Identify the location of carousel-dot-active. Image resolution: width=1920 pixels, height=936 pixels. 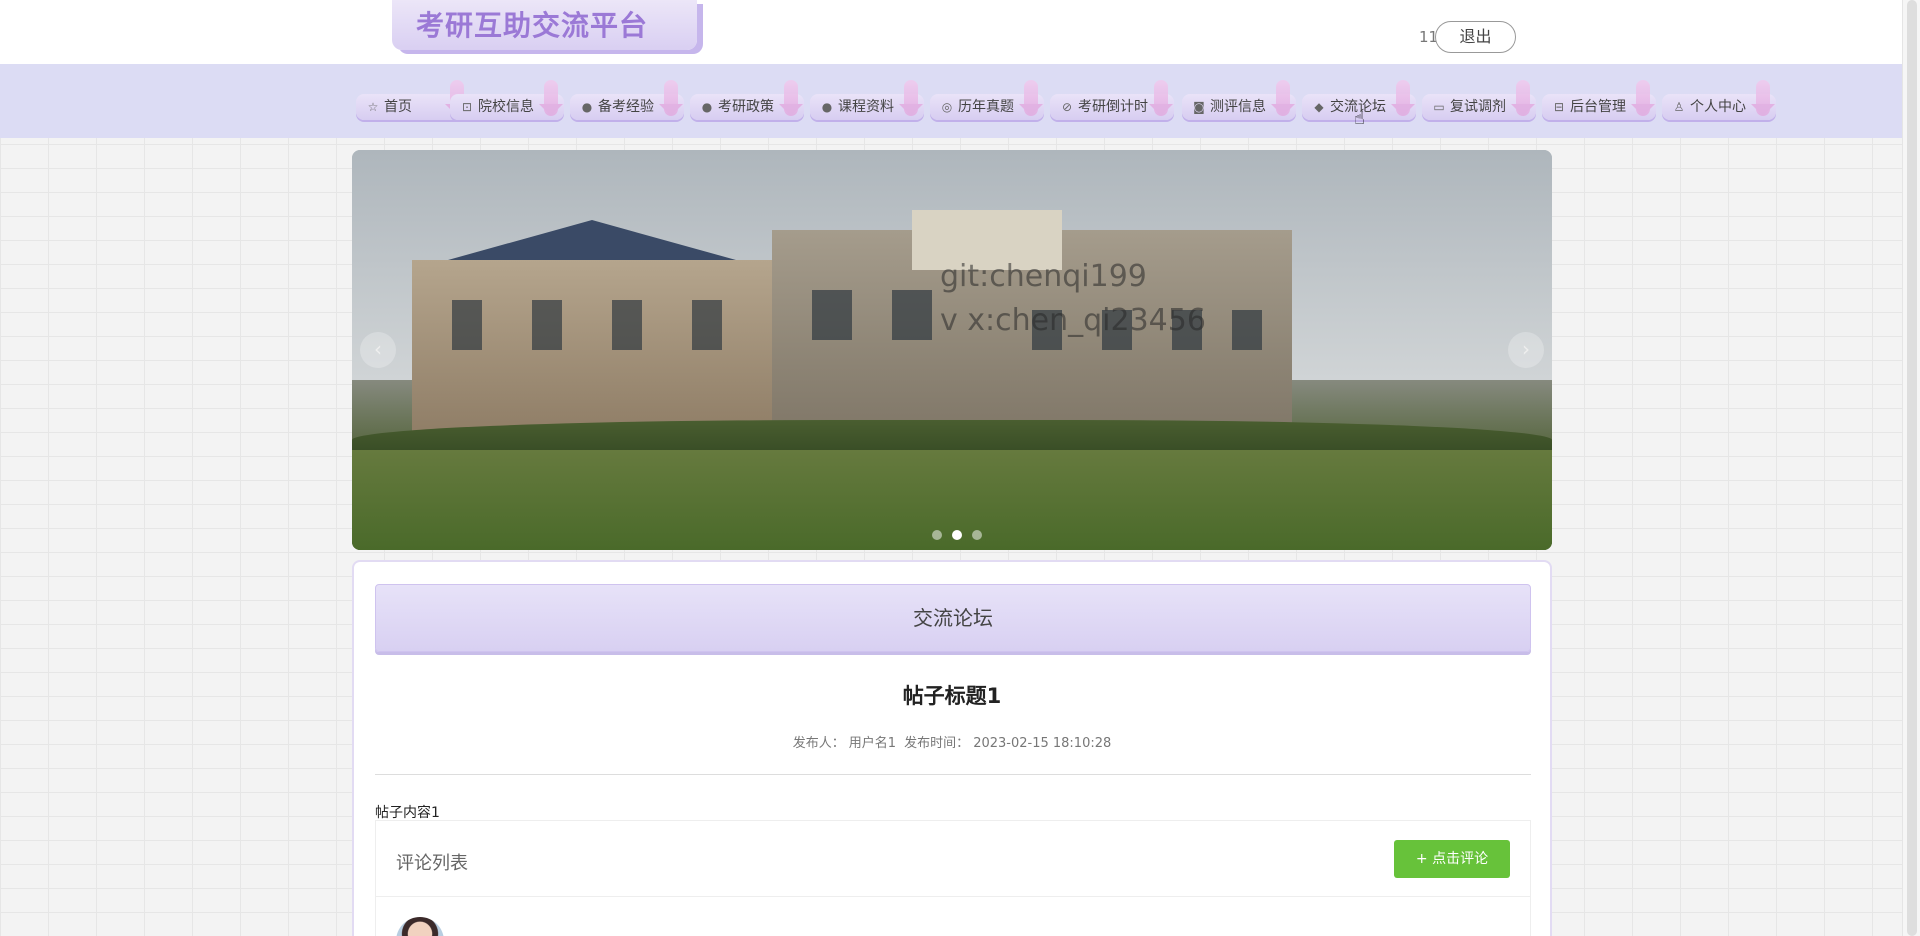
(957, 535).